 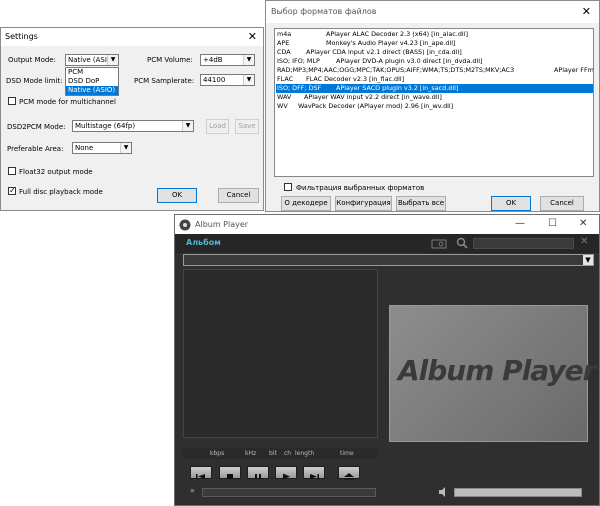 I want to click on save-button: Save, so click(x=247, y=126).